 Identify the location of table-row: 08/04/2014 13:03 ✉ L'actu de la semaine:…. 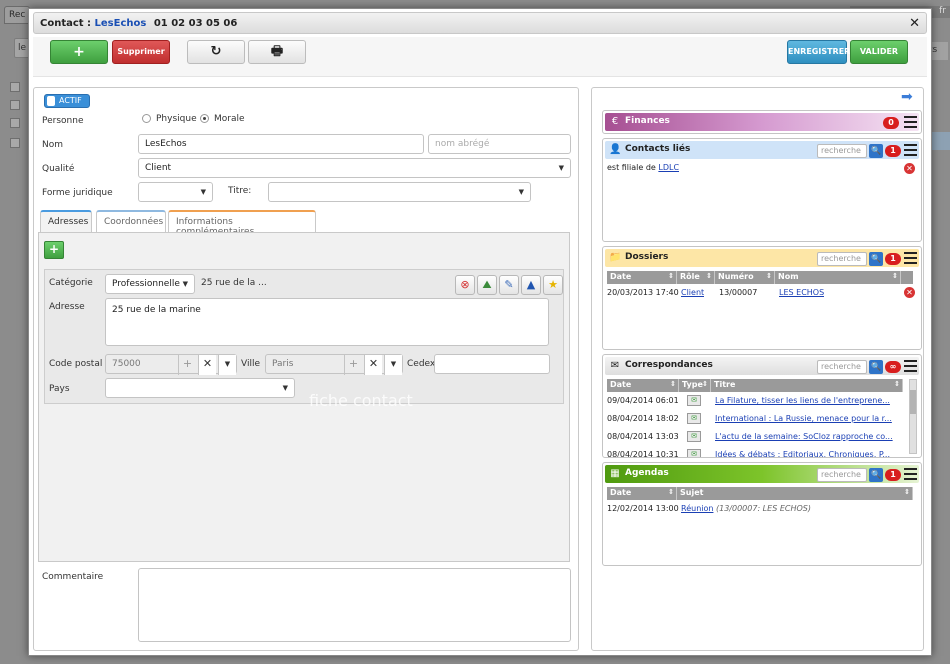
(755, 438).